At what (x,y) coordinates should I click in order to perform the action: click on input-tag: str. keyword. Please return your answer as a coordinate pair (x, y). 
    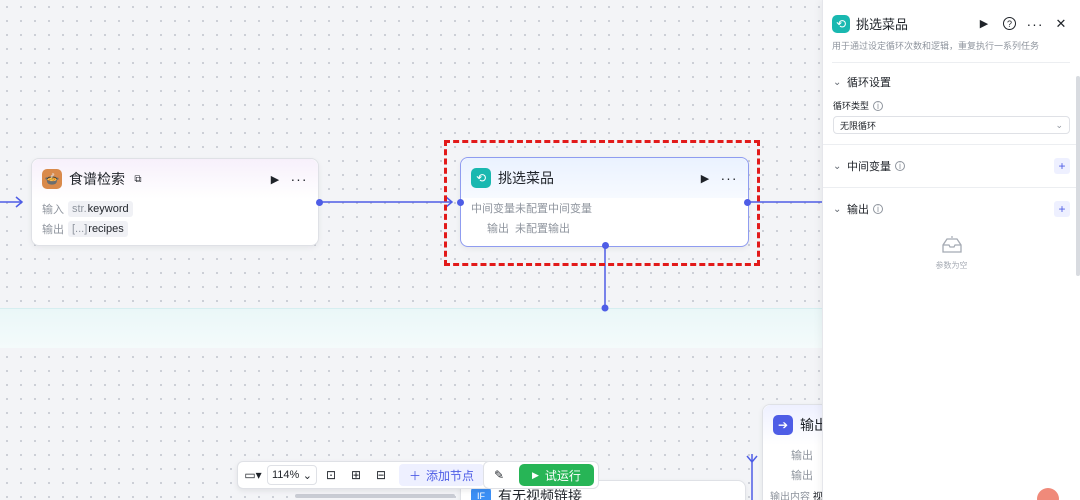
    Looking at the image, I should click on (100, 209).